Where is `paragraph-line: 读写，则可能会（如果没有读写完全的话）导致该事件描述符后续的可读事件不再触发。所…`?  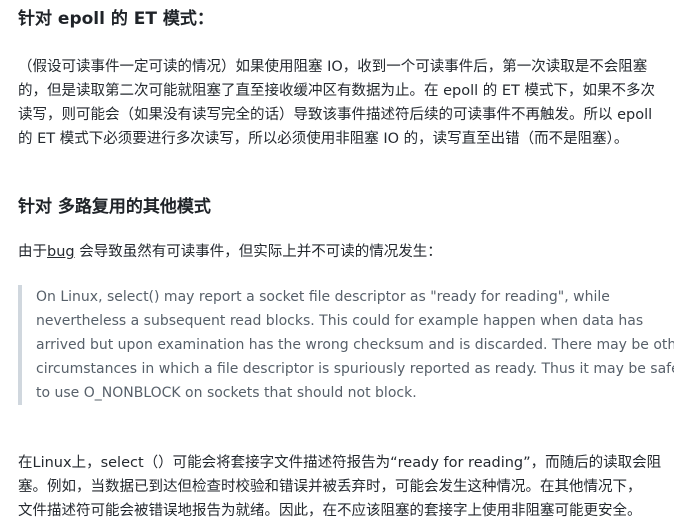 paragraph-line: 读写，则可能会（如果没有读写完全的话）导致该事件描述符后续的可读事件不再触发。所… is located at coordinates (335, 115).